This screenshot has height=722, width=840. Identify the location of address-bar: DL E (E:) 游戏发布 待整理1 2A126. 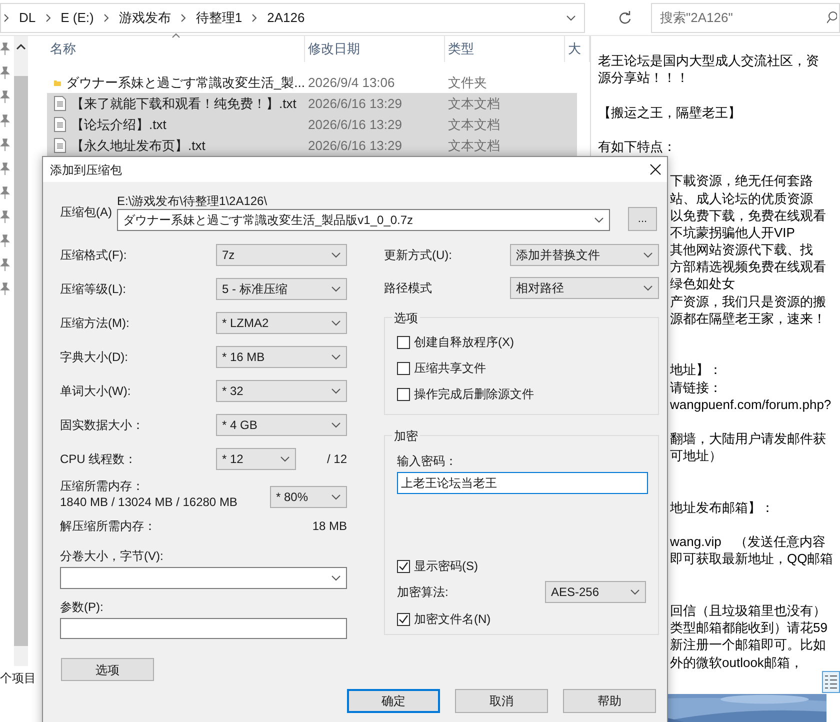
(292, 17).